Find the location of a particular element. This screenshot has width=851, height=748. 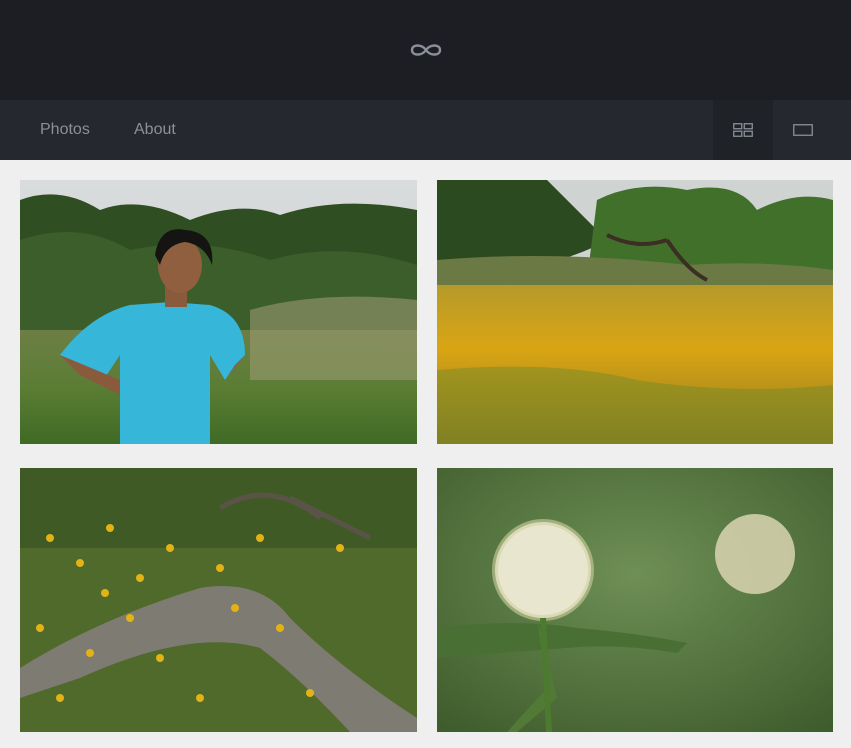

grid-view-button is located at coordinates (743, 130).